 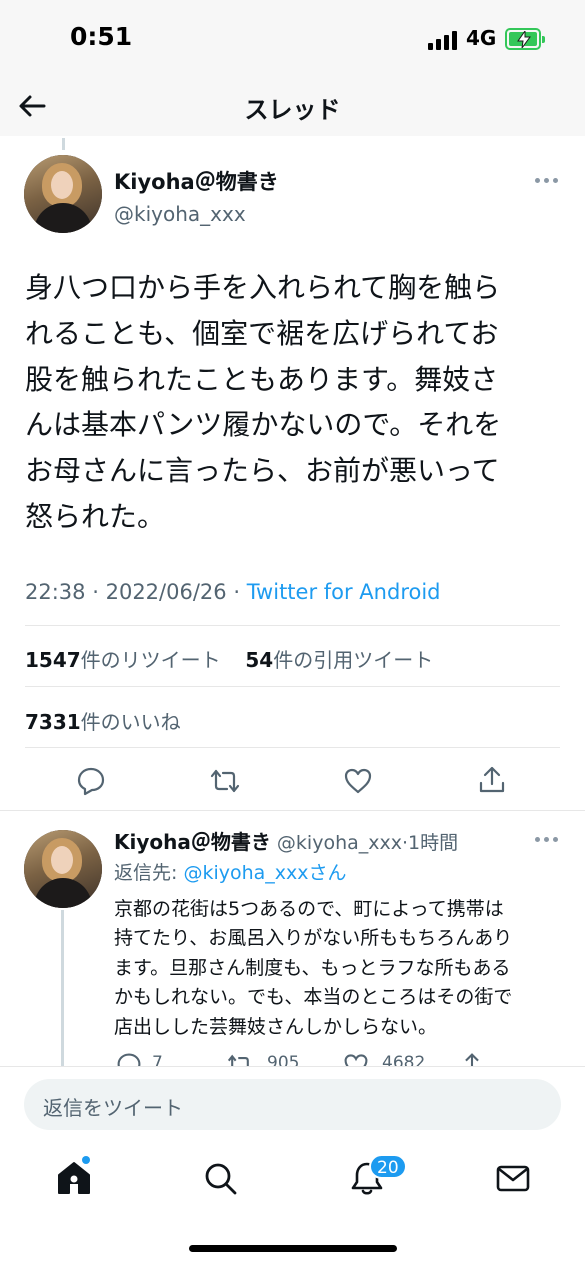 I want to click on signal-icon, so click(x=443, y=40).